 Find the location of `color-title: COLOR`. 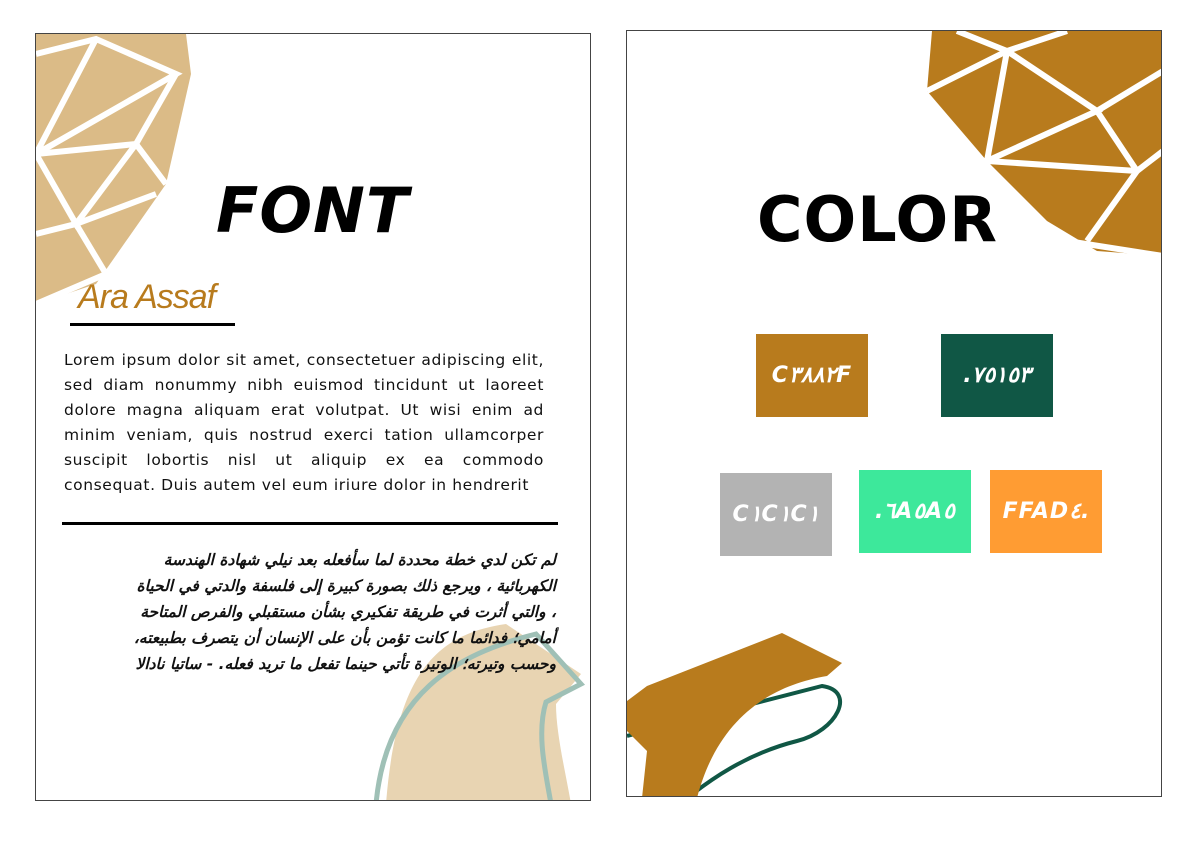

color-title: COLOR is located at coordinates (877, 219).